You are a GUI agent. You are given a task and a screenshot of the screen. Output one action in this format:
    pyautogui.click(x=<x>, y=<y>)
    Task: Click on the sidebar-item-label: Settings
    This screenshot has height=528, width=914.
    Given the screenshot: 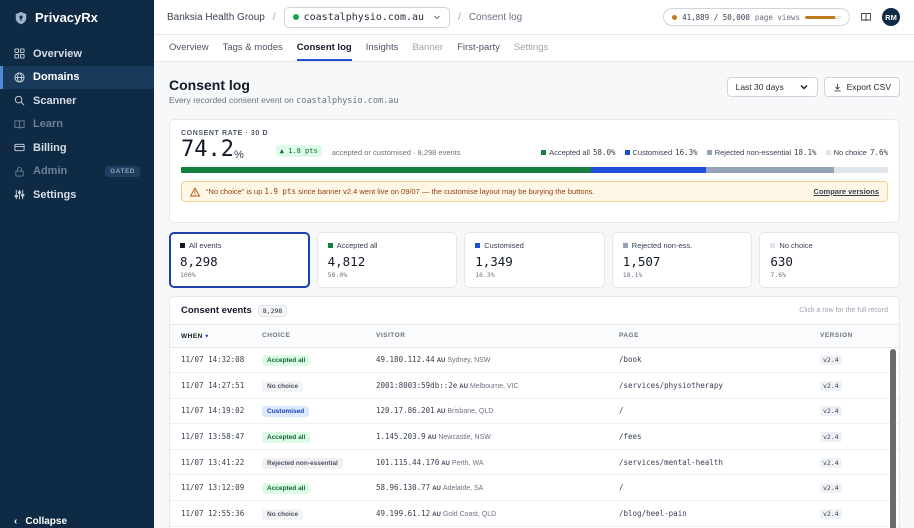 What is the action you would take?
    pyautogui.click(x=55, y=194)
    